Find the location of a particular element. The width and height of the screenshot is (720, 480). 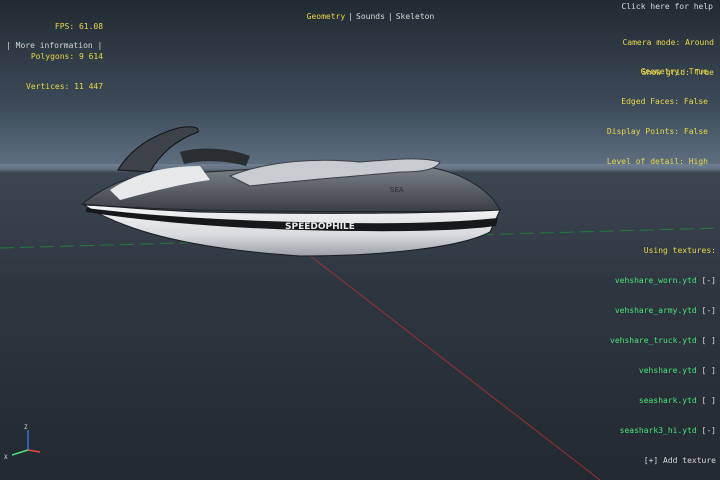

texture-name: seashark3_hi.ytd is located at coordinates (658, 430).